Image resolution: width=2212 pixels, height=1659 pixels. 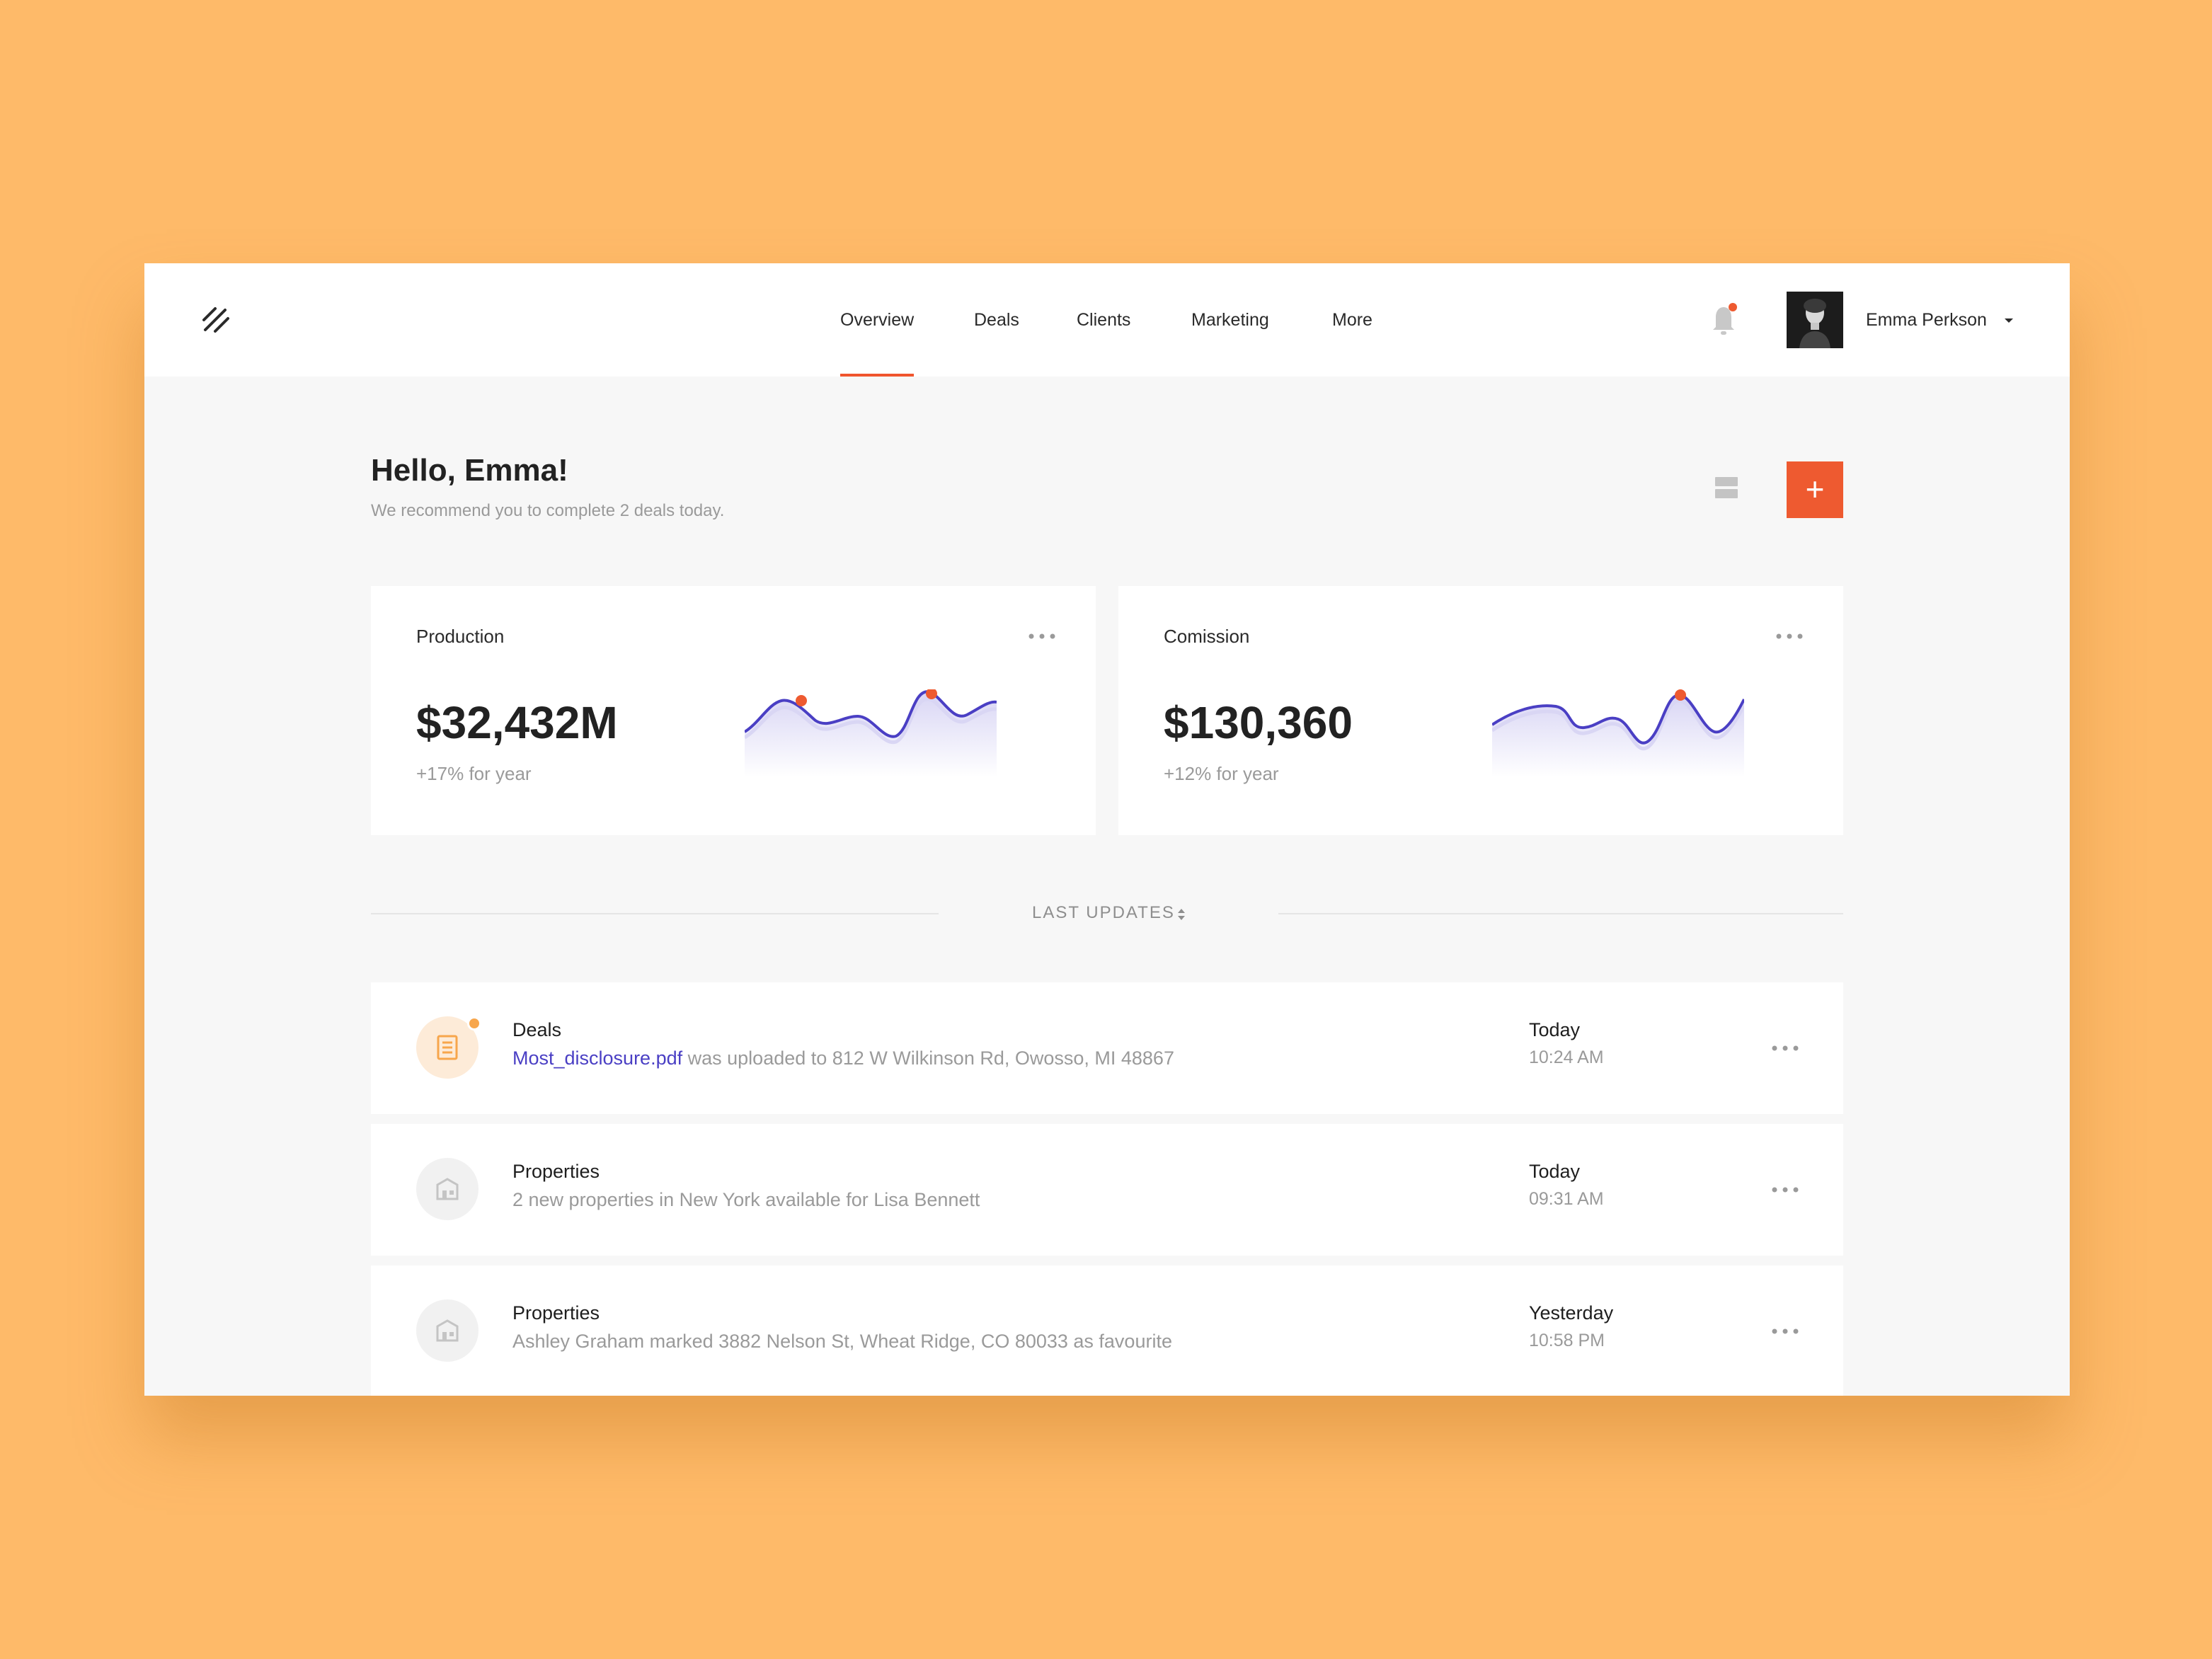 What do you see at coordinates (1571, 1313) in the screenshot?
I see `update-day: Yesterday` at bounding box center [1571, 1313].